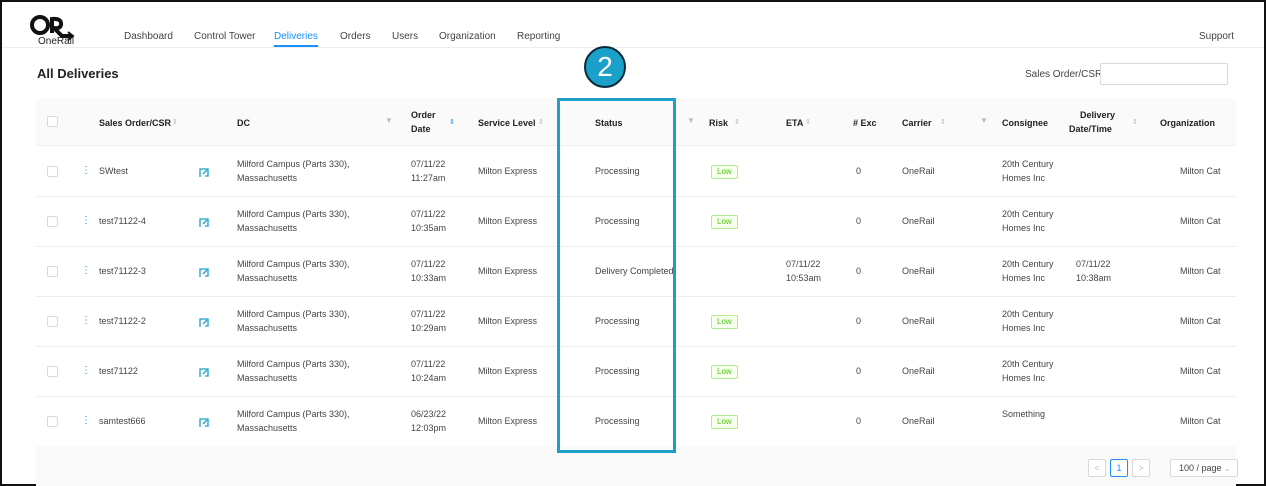 Image resolution: width=1266 pixels, height=486 pixels. Describe the element at coordinates (467, 36) in the screenshot. I see `nav-organization: Organization` at that location.